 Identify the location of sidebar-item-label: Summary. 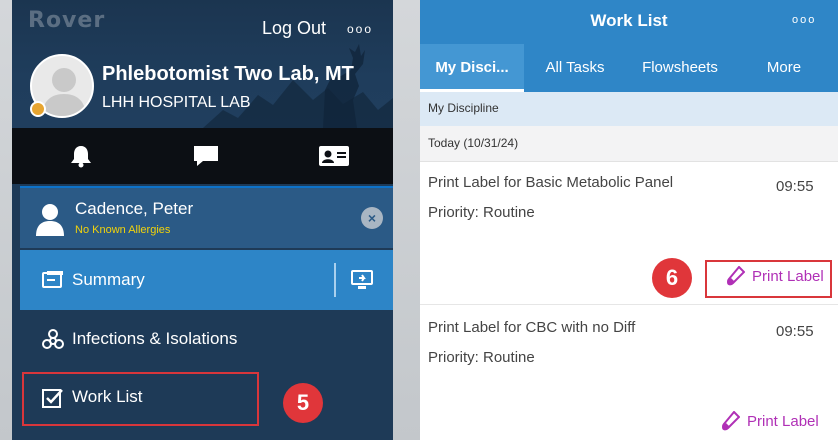
(108, 279).